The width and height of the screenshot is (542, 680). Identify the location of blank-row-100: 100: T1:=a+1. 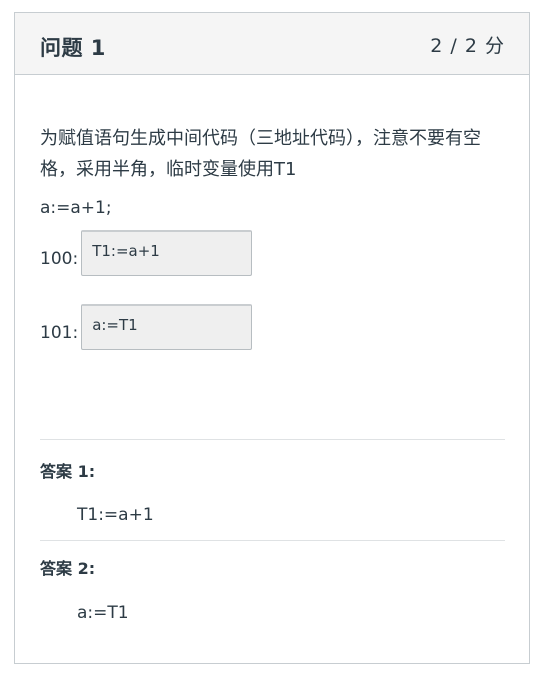
(146, 253).